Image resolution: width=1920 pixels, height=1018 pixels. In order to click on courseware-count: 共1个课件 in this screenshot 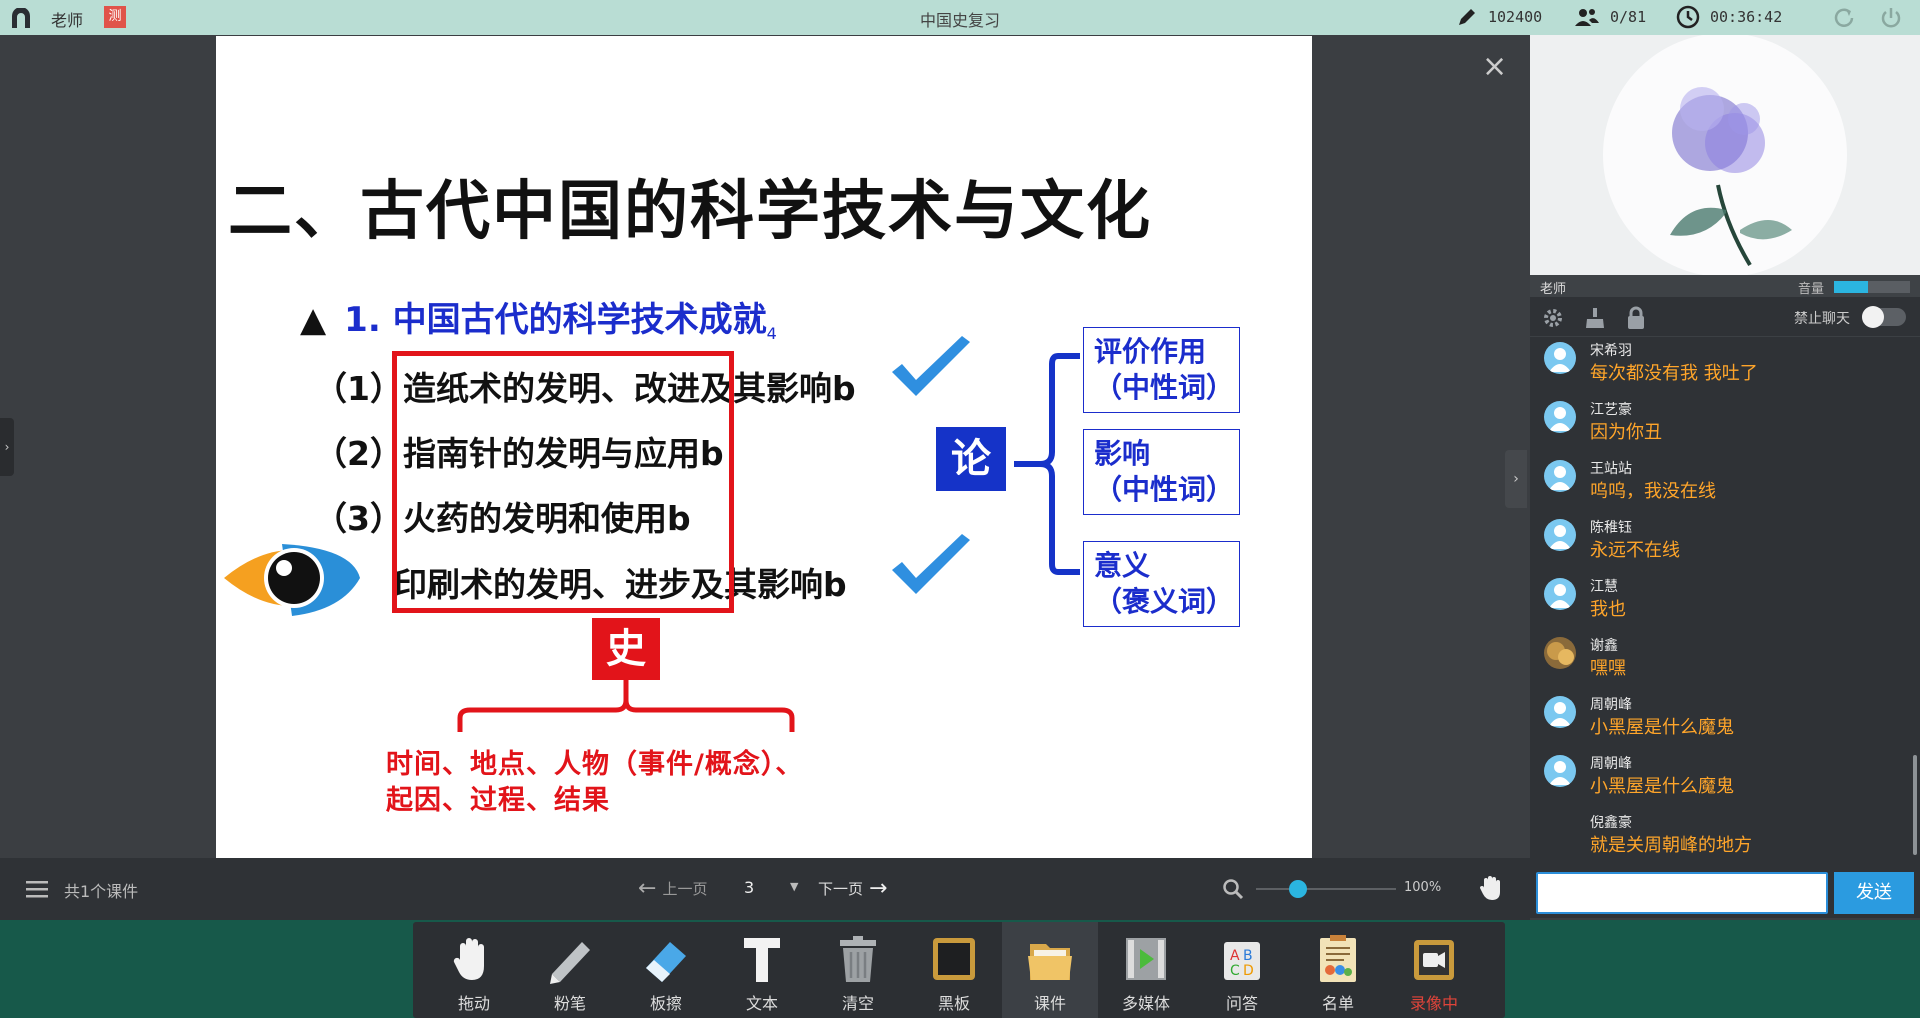, I will do `click(101, 891)`.